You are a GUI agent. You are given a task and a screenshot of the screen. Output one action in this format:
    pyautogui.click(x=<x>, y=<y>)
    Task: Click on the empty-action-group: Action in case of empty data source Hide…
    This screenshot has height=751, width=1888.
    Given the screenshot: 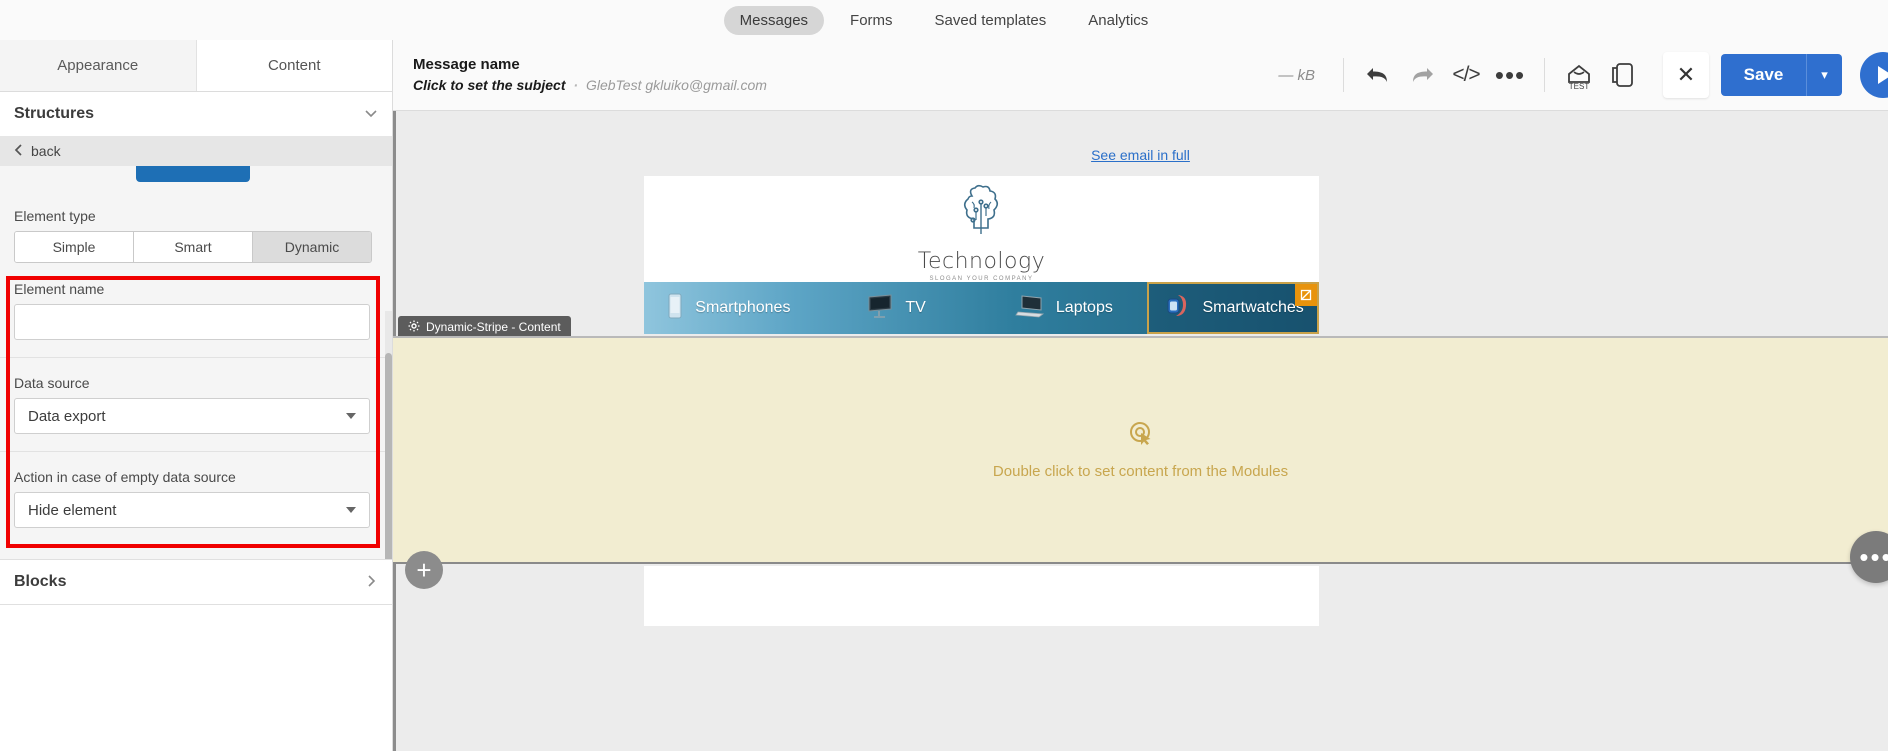 What is the action you would take?
    pyautogui.click(x=196, y=498)
    